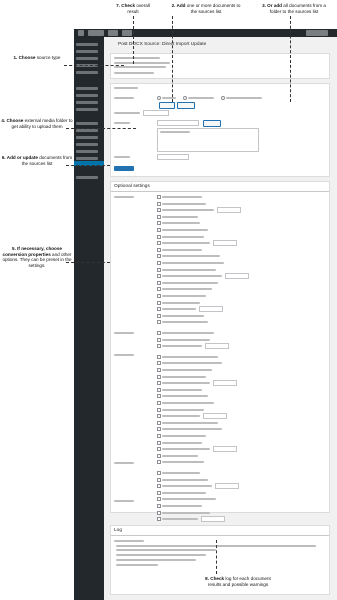  Describe the element at coordinates (173, 157) in the screenshot. I see `action-select` at that location.